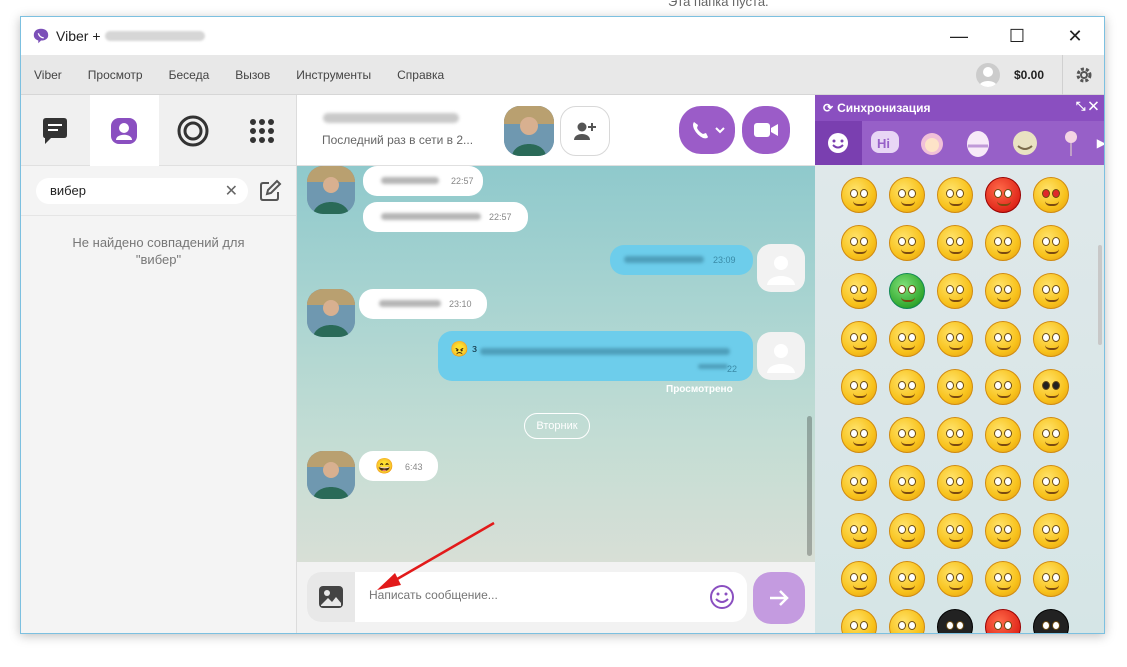  What do you see at coordinates (681, 260) in the screenshot?
I see `message-out: 23:09` at bounding box center [681, 260].